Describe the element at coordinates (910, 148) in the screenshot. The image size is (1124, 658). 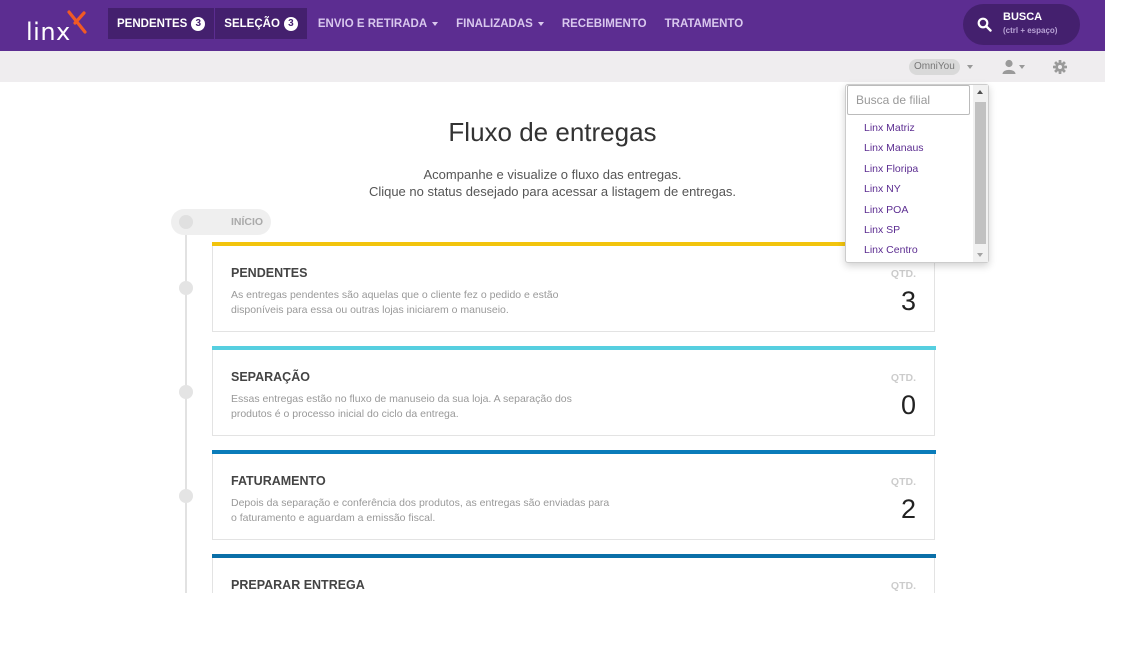
I see `branch-option: Linx Manaus` at that location.